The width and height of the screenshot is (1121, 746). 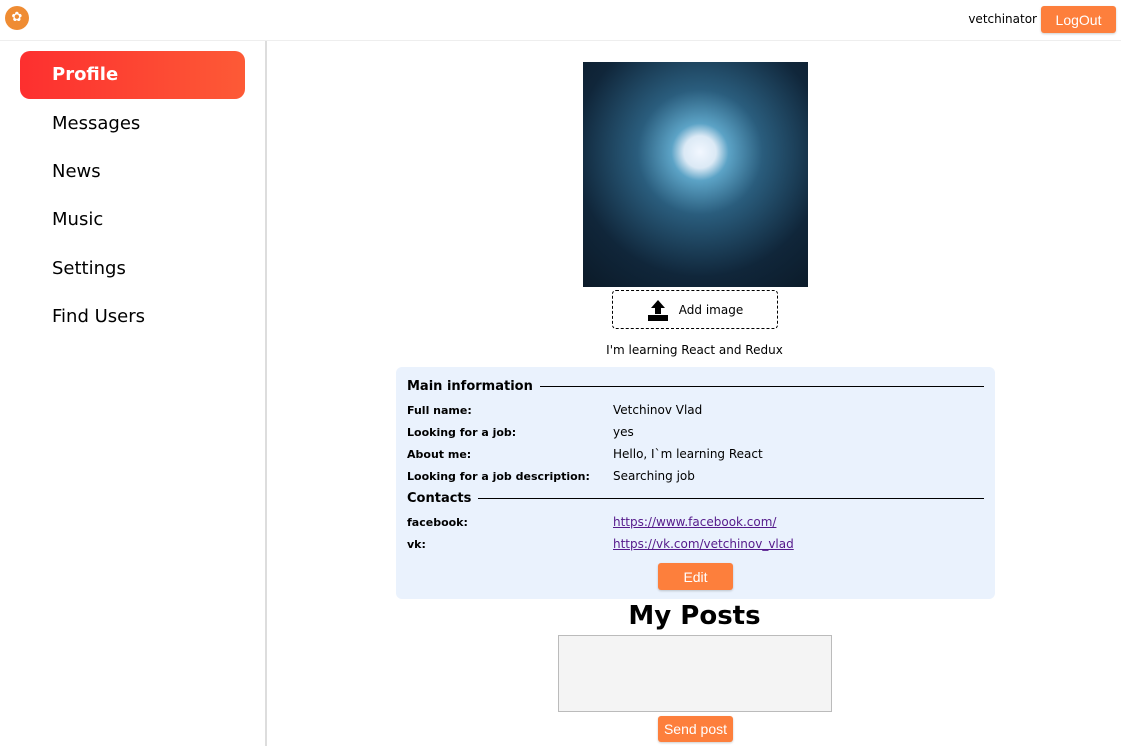 I want to click on contact-row: facebook: https://www.facebook.com/, so click(x=695, y=522).